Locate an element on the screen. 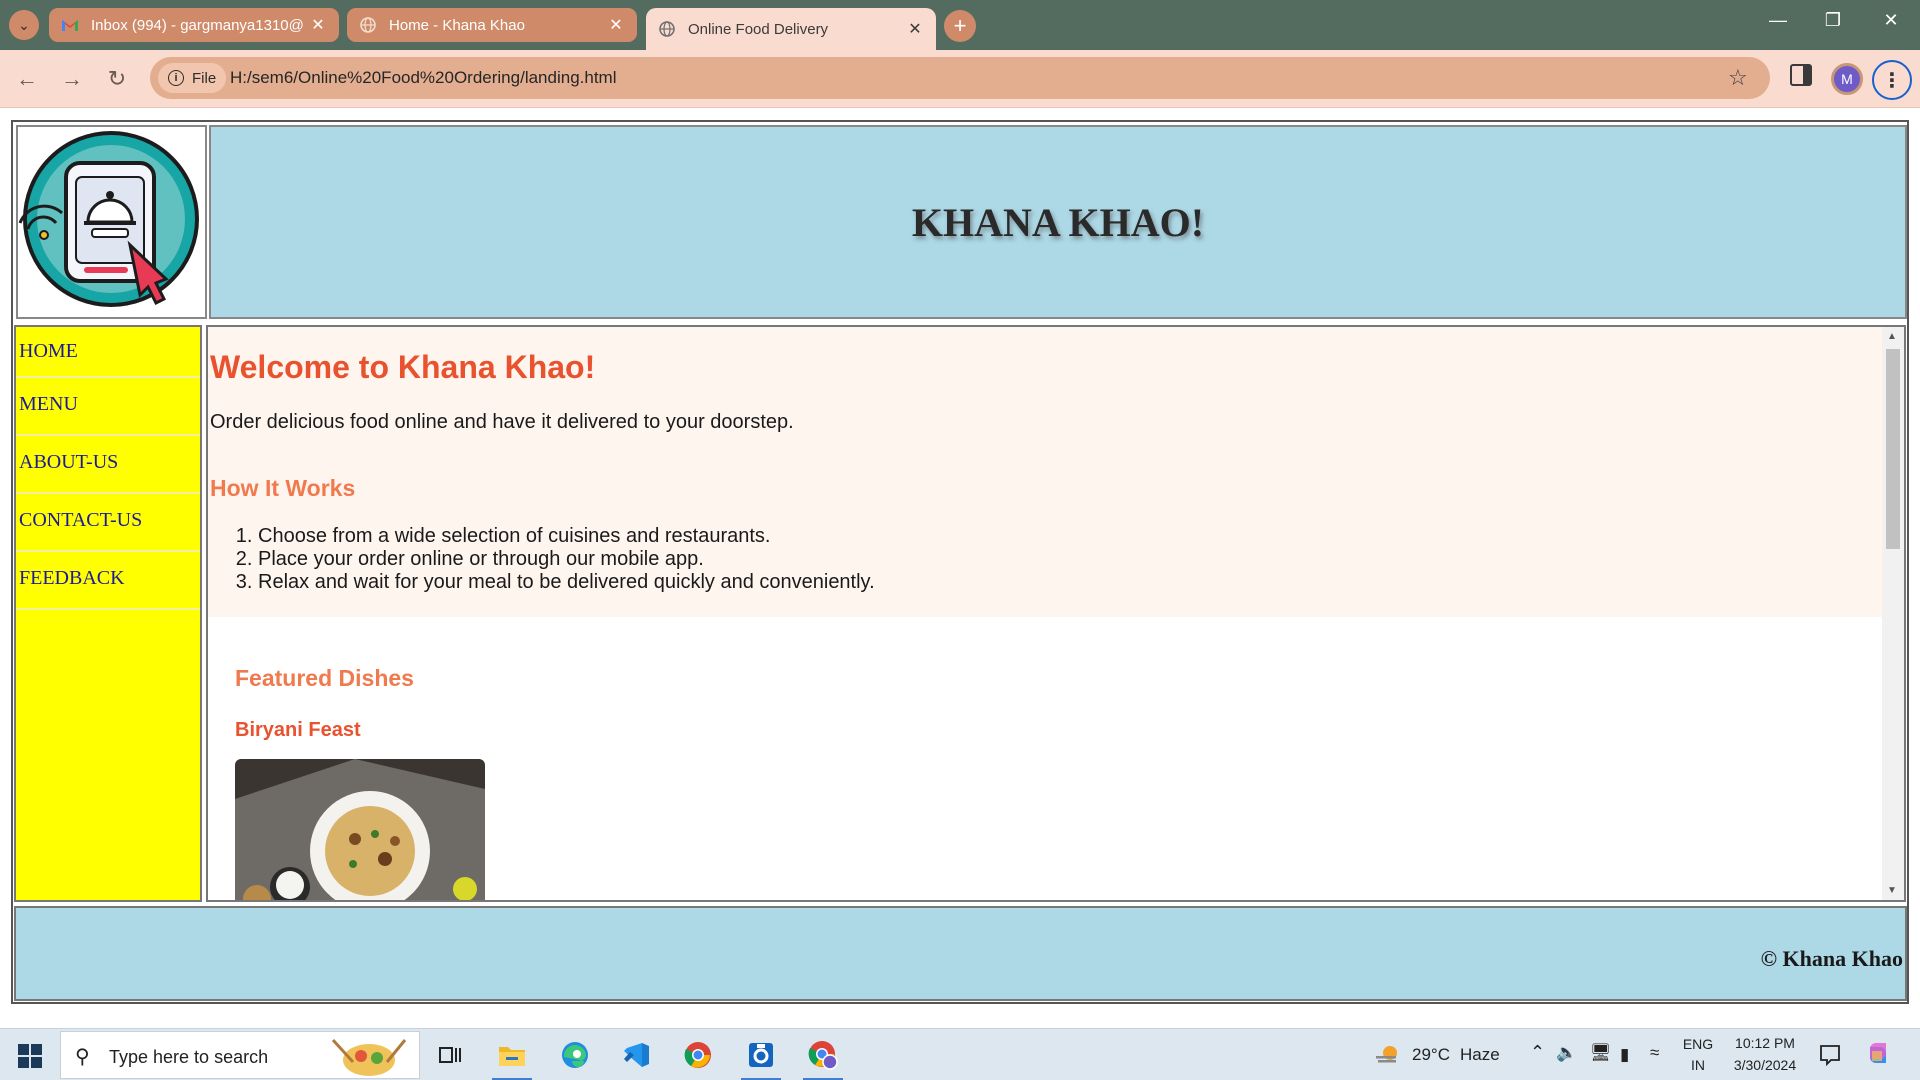  chevron-down-icon: ⌄ is located at coordinates (24, 24).